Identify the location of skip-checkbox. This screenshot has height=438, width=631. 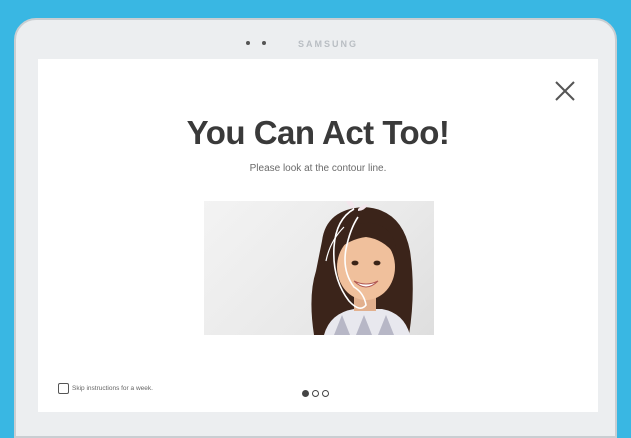
(63, 388).